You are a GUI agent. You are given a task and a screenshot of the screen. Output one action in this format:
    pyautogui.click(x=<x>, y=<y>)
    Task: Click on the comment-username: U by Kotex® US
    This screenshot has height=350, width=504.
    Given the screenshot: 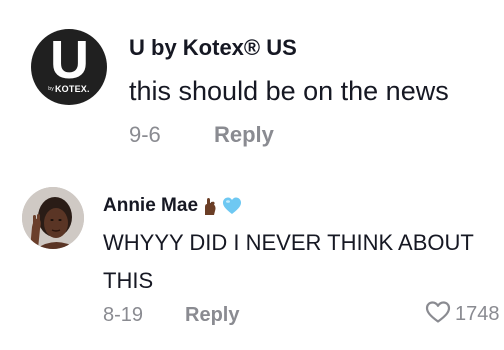 What is the action you would take?
    pyautogui.click(x=213, y=48)
    